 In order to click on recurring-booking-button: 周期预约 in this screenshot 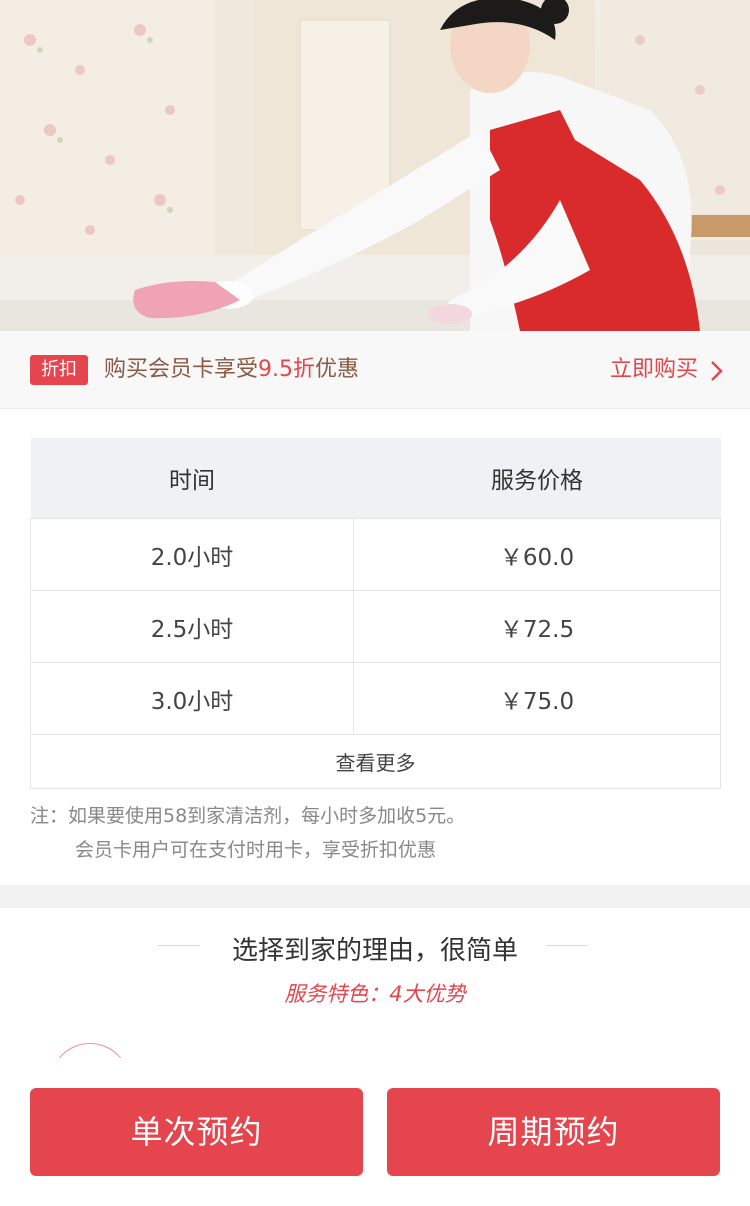, I will do `click(553, 1132)`.